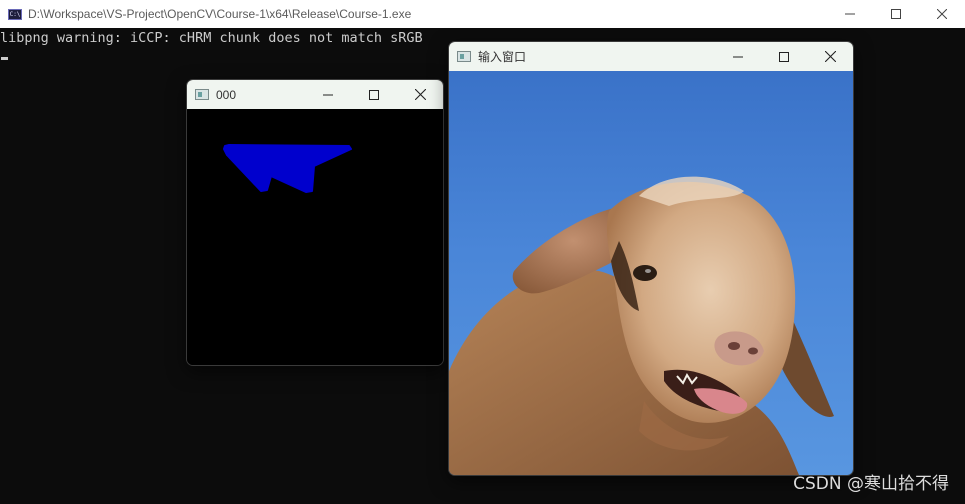  I want to click on sheep-eye, so click(645, 273).